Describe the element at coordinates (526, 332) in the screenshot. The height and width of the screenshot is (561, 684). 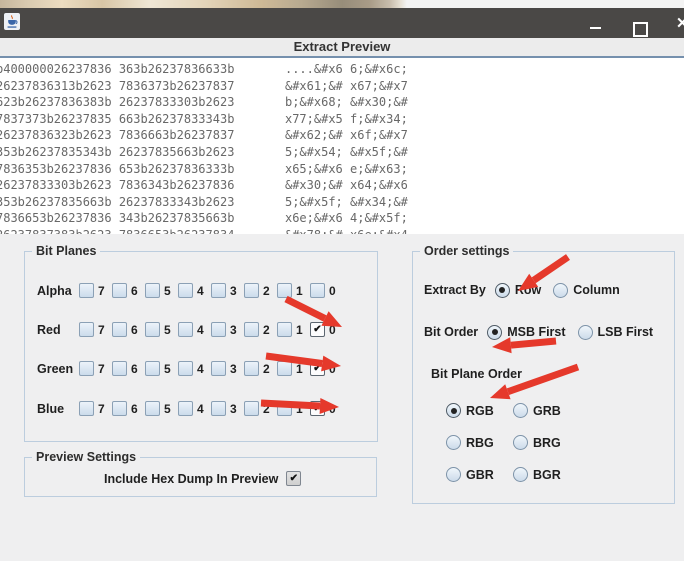
I see `radio-bit-order-msb-first: MSB First` at that location.